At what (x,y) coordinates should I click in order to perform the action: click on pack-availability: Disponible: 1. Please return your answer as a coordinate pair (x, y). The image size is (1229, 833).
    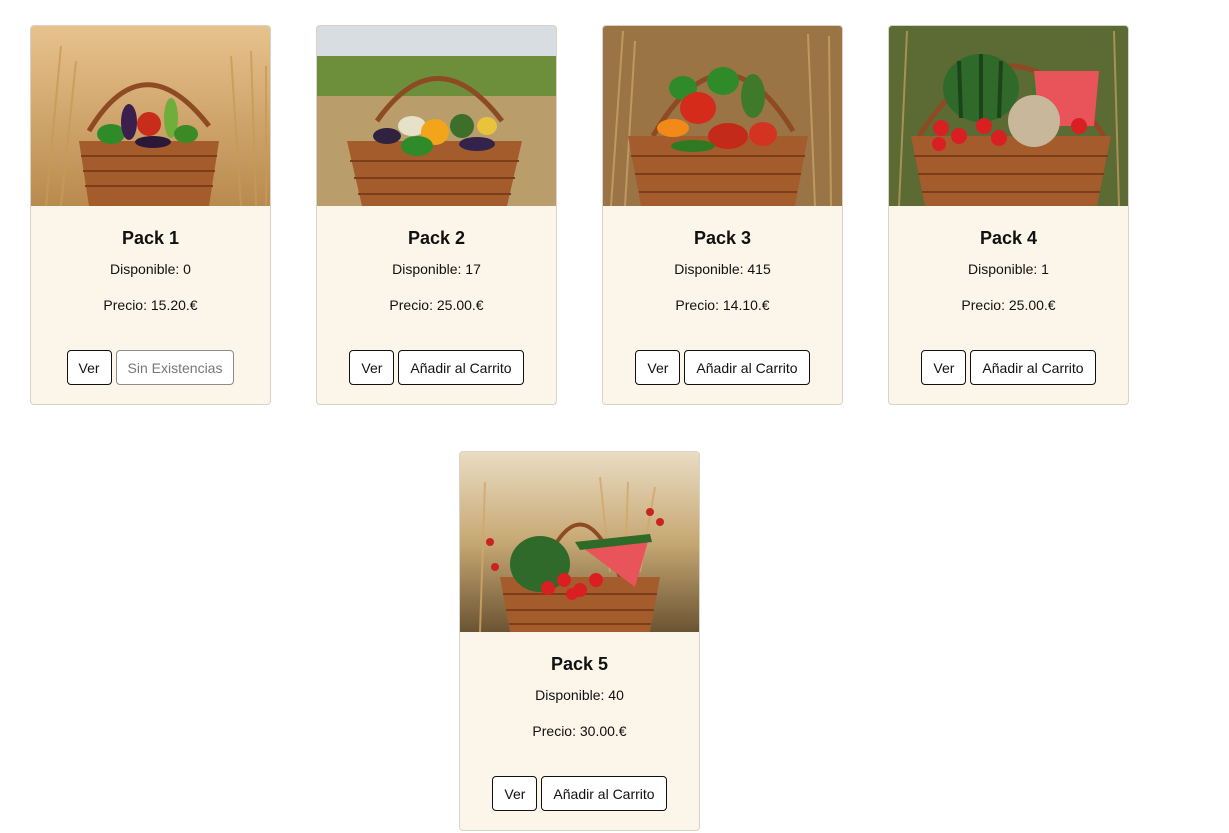
    Looking at the image, I should click on (1008, 269).